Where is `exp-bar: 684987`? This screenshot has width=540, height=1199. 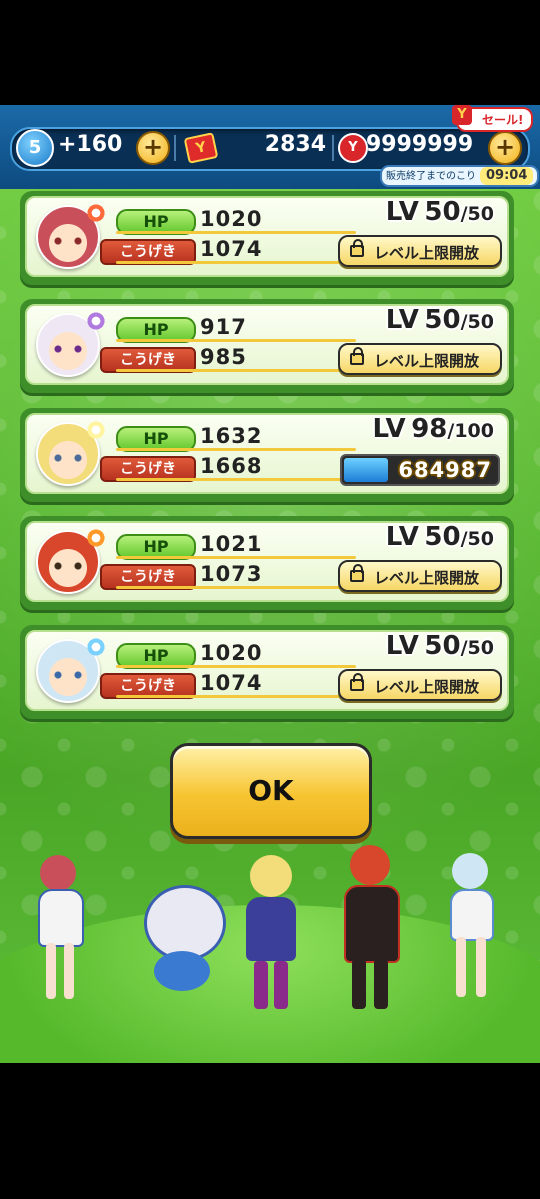 exp-bar: 684987 is located at coordinates (420, 470).